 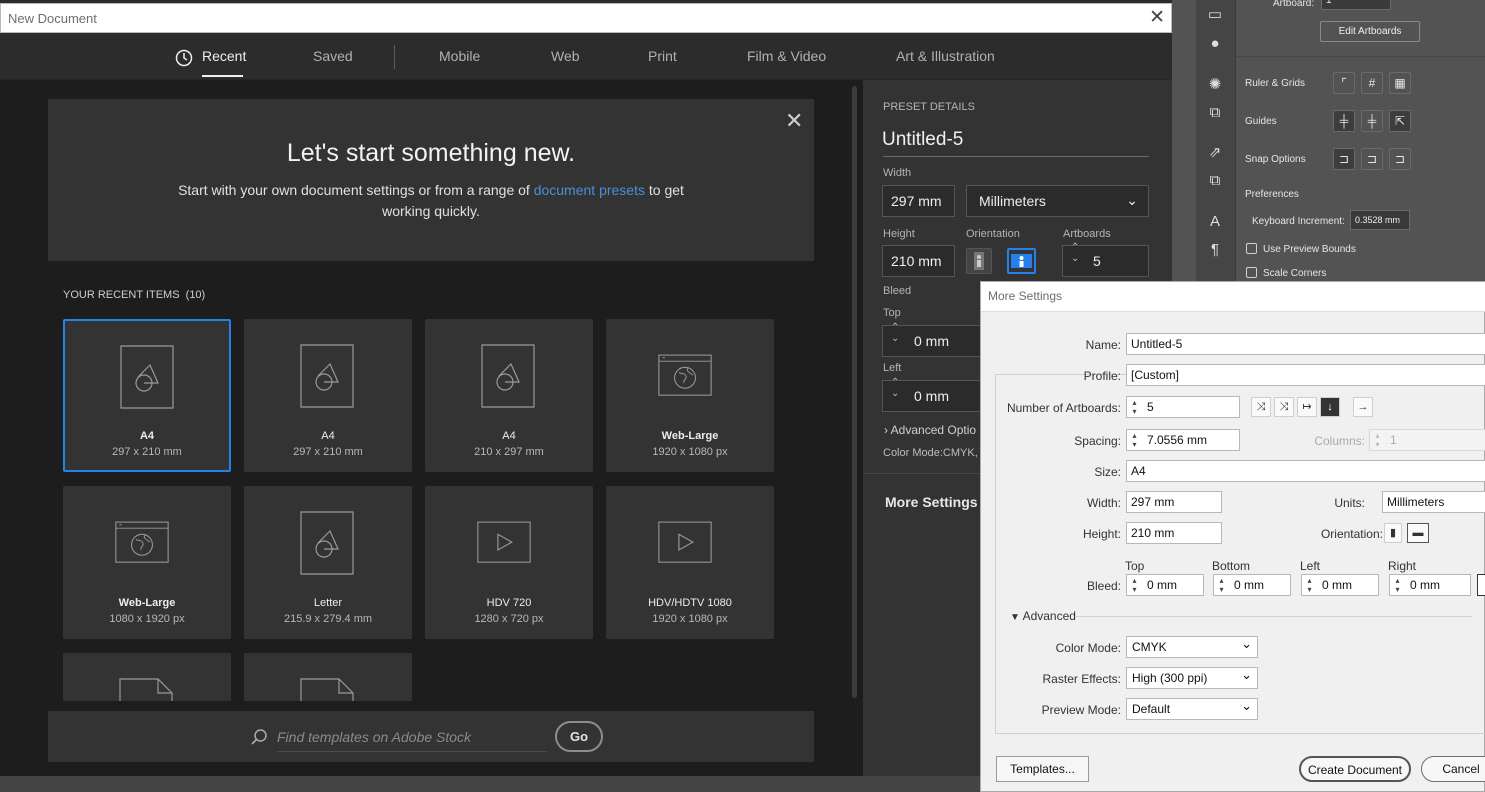 What do you see at coordinates (1183, 440) in the screenshot?
I see `spacing-input: 7.0556 mm` at bounding box center [1183, 440].